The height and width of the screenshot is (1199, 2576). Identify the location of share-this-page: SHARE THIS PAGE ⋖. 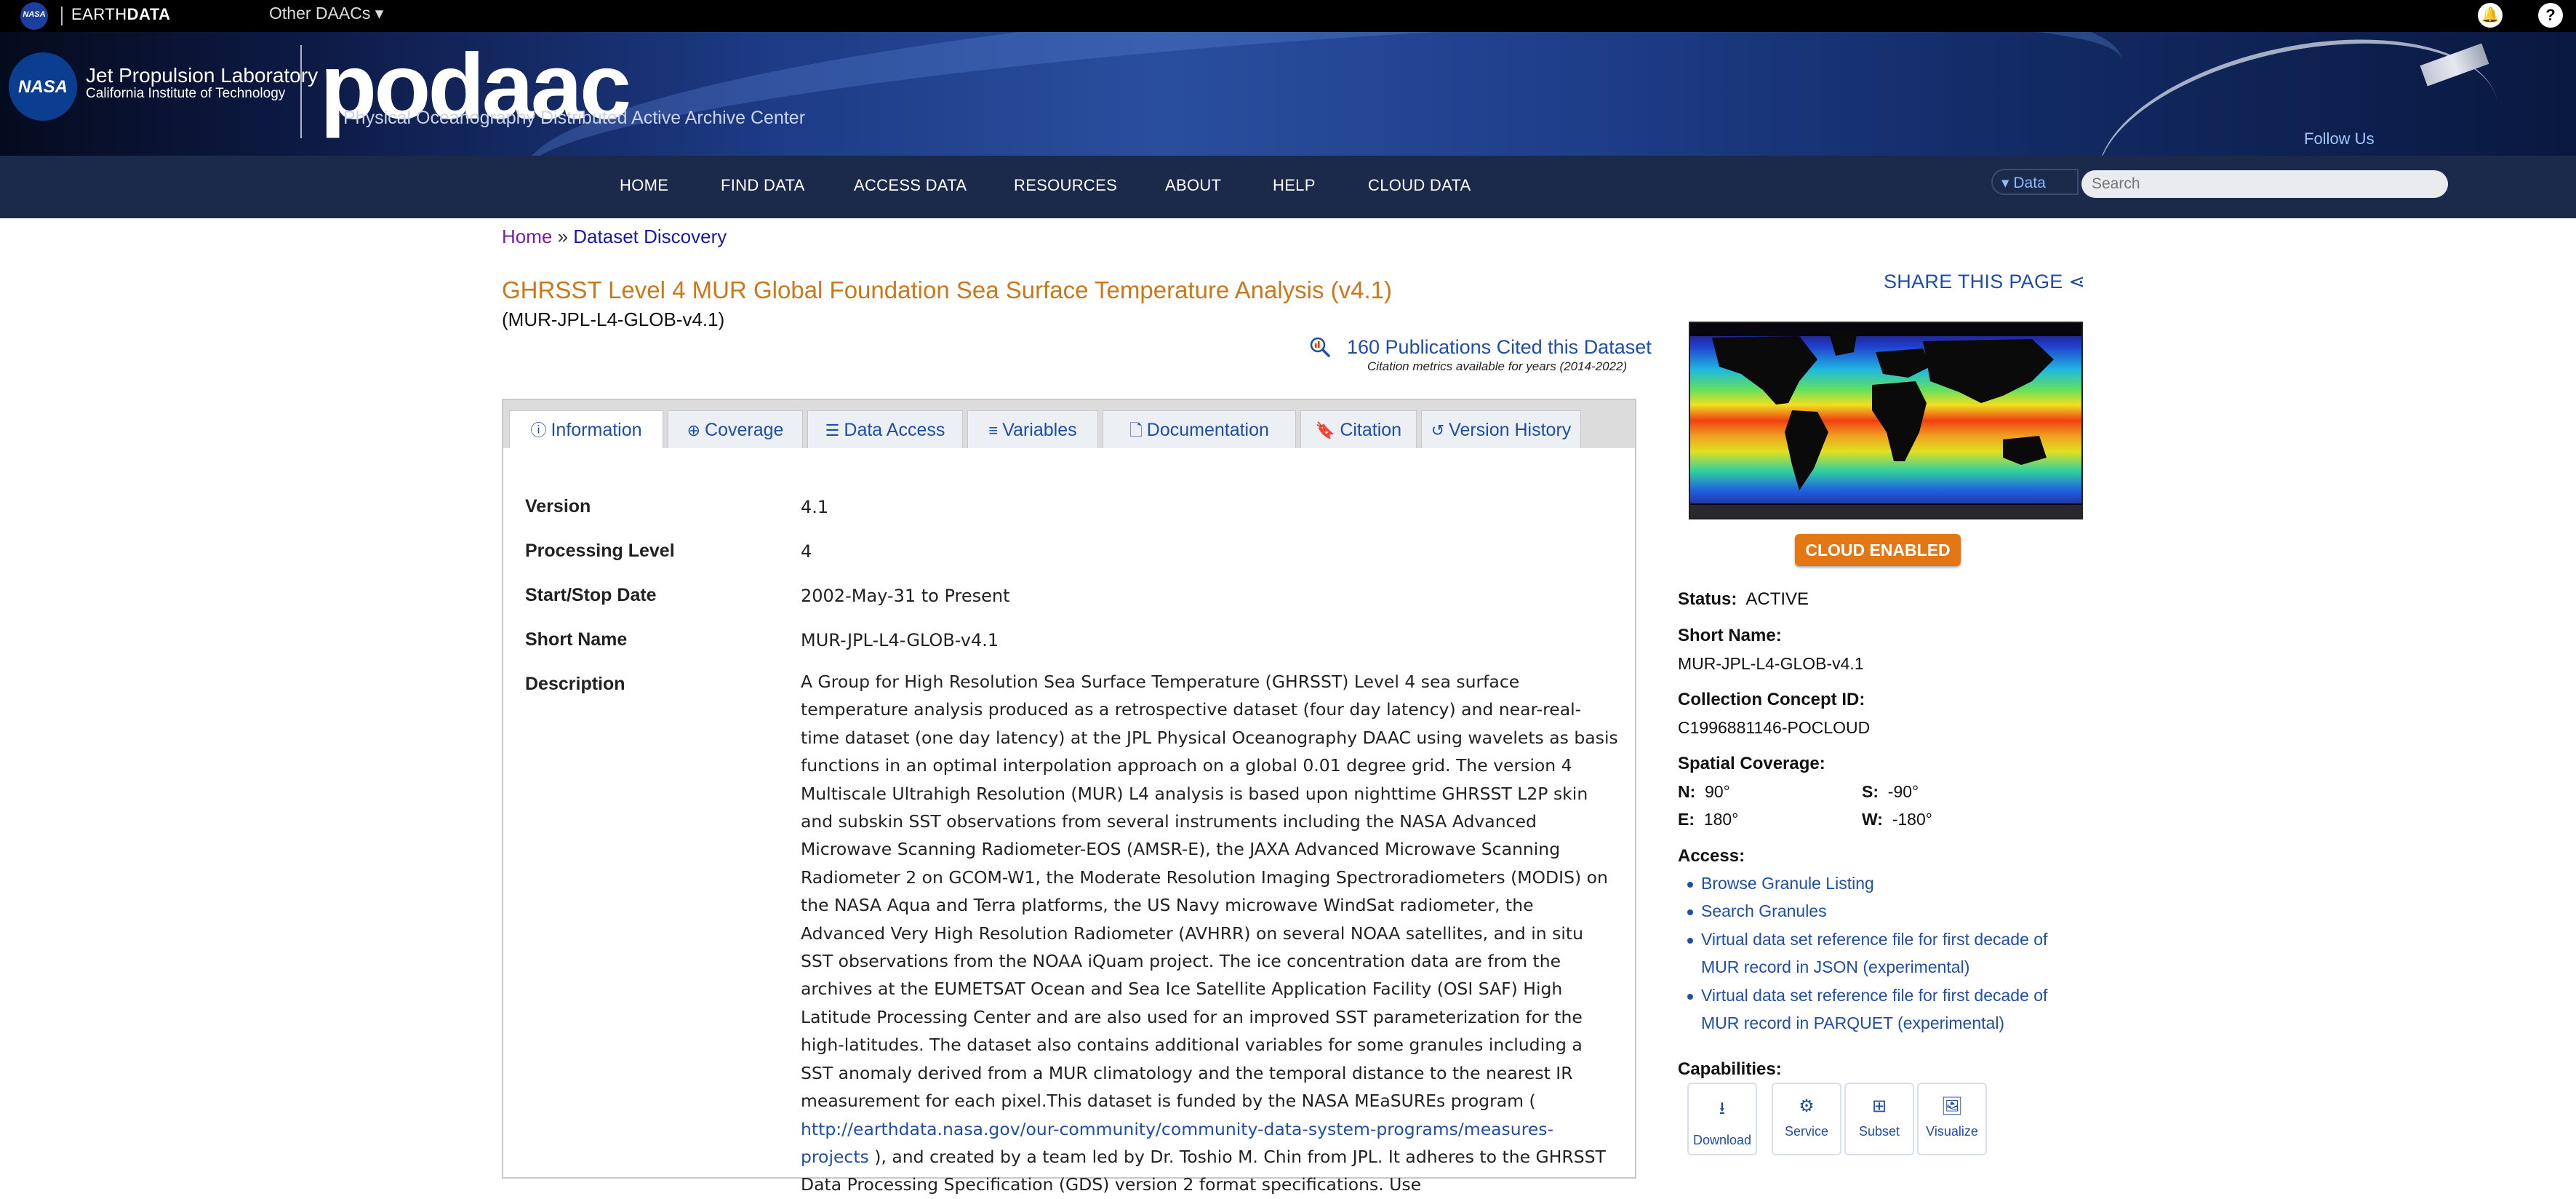
(1984, 282).